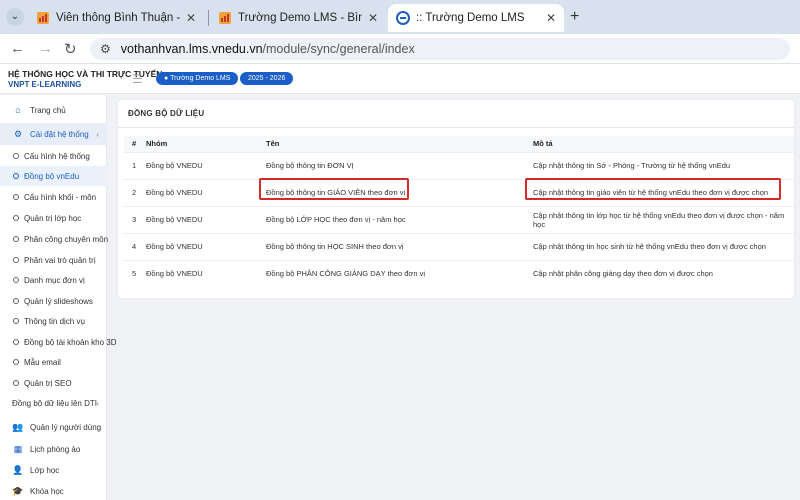  I want to click on sidebar-item-label: Mẫu email, so click(42, 362).